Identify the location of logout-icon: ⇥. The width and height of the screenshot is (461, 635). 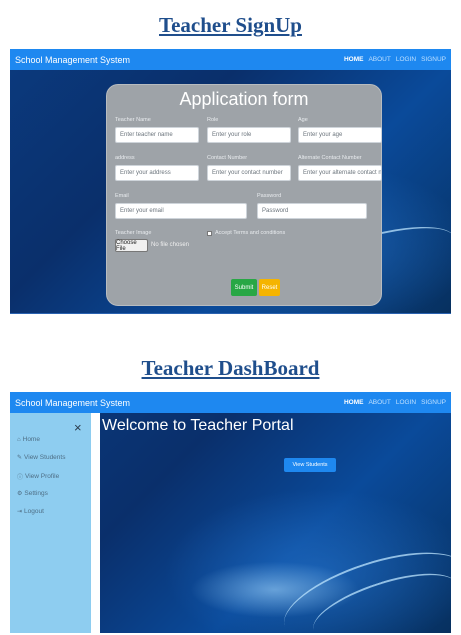
(20, 512).